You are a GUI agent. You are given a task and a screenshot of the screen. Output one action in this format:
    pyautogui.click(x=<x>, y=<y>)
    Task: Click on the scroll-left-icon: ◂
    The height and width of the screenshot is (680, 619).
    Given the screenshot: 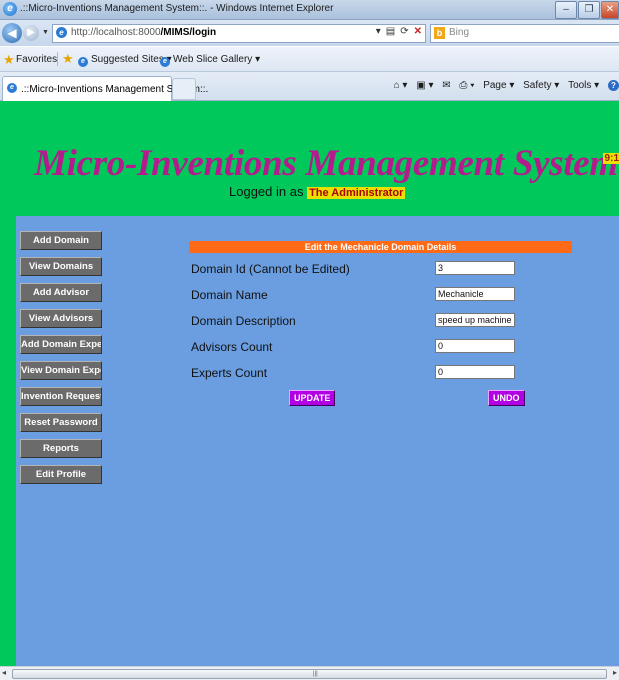 What is the action you would take?
    pyautogui.click(x=4, y=672)
    